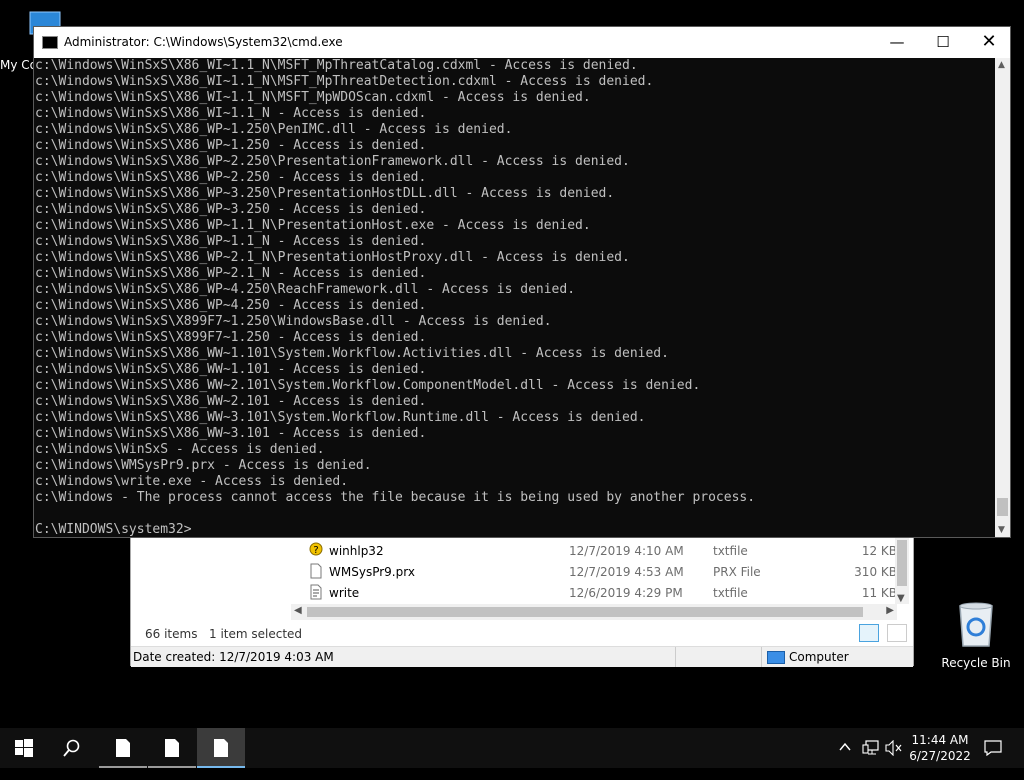 Image resolution: width=1024 pixels, height=780 pixels. I want to click on taskbar: 11:44 AM 6/27/2022, so click(512, 748).